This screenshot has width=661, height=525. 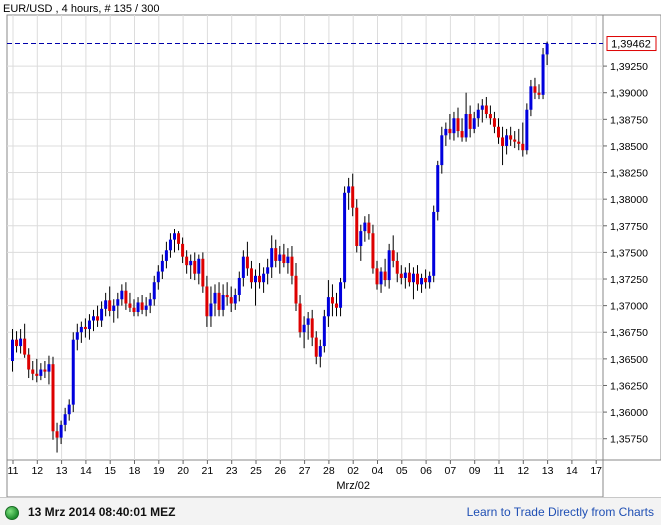 I want to click on current-price-label: 1,39462, so click(x=631, y=45).